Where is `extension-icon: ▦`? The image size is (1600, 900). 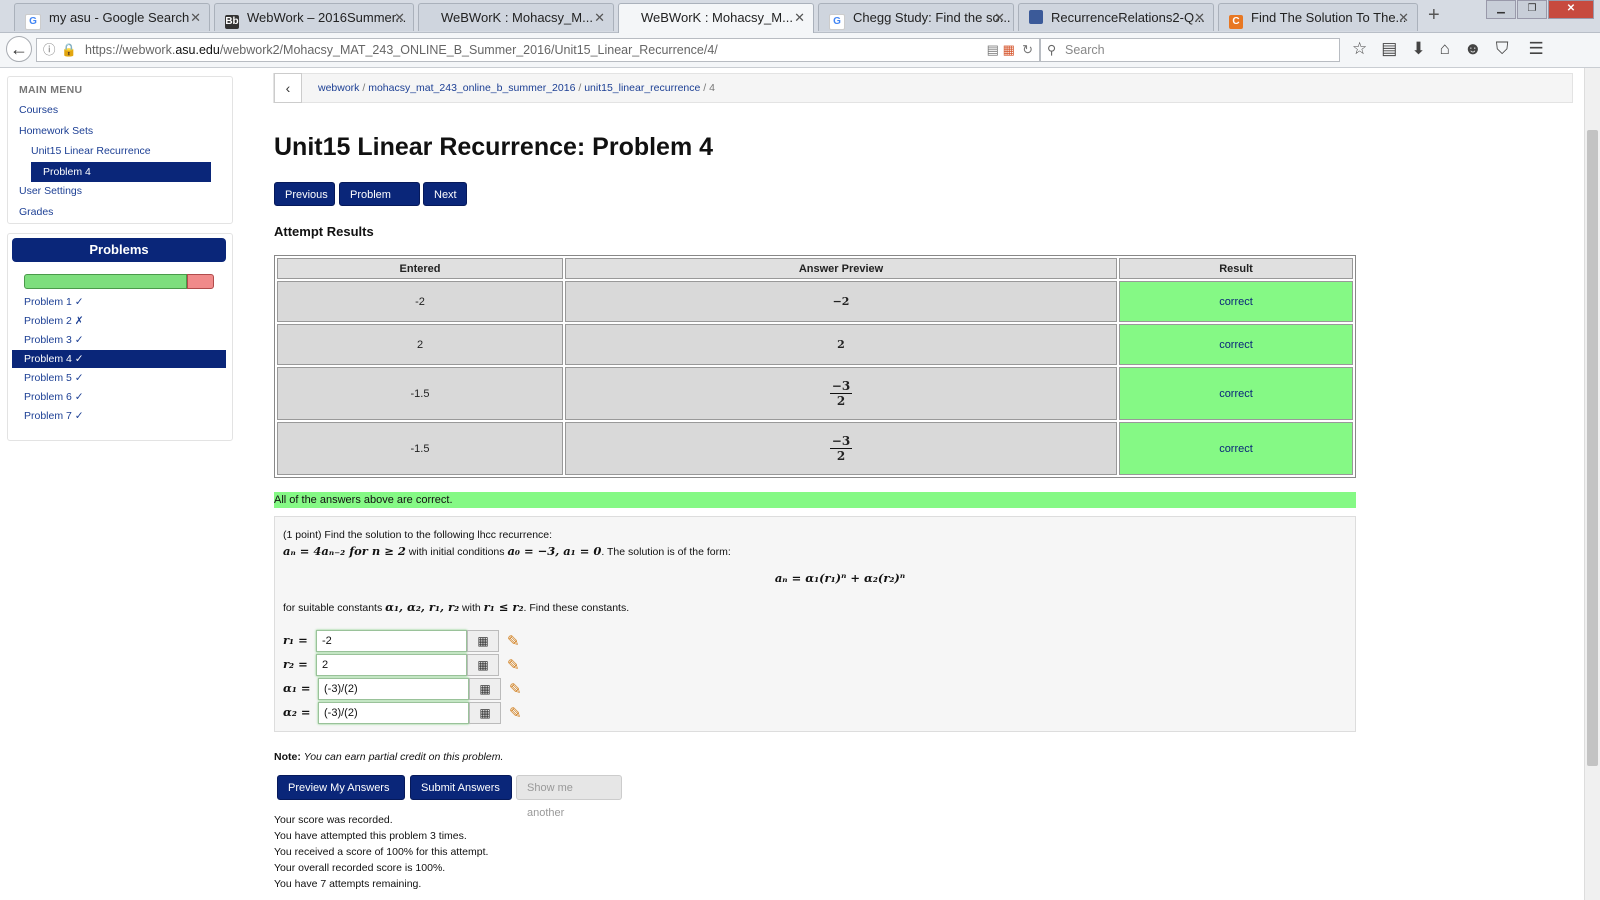 extension-icon: ▦ is located at coordinates (1009, 49).